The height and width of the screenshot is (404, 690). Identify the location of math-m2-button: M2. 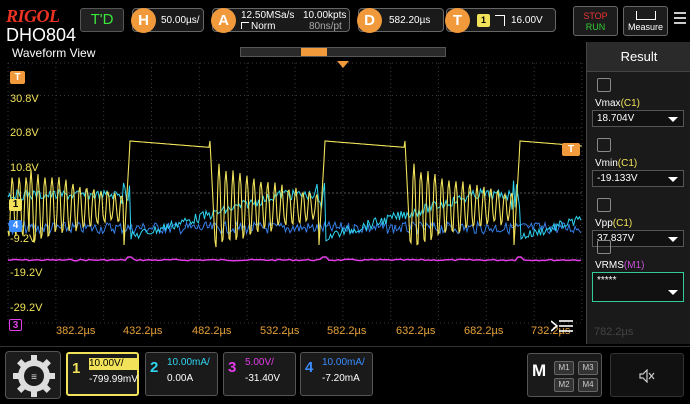
(564, 385).